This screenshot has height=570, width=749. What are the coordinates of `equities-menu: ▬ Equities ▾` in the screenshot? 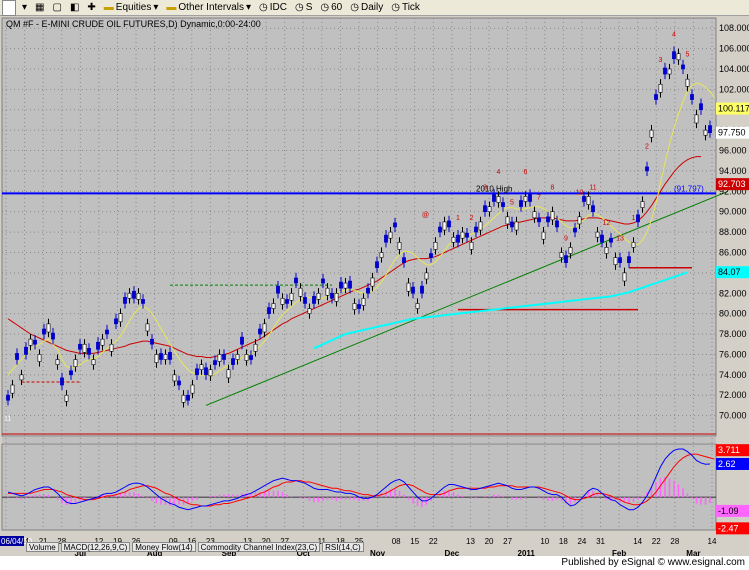 It's located at (131, 8).